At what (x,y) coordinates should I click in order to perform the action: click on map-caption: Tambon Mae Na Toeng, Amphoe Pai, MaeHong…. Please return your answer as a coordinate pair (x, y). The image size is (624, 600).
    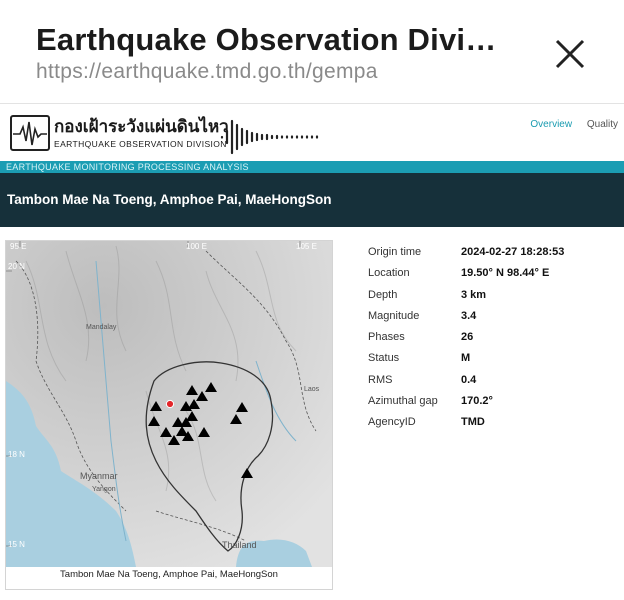
    Looking at the image, I should click on (169, 574).